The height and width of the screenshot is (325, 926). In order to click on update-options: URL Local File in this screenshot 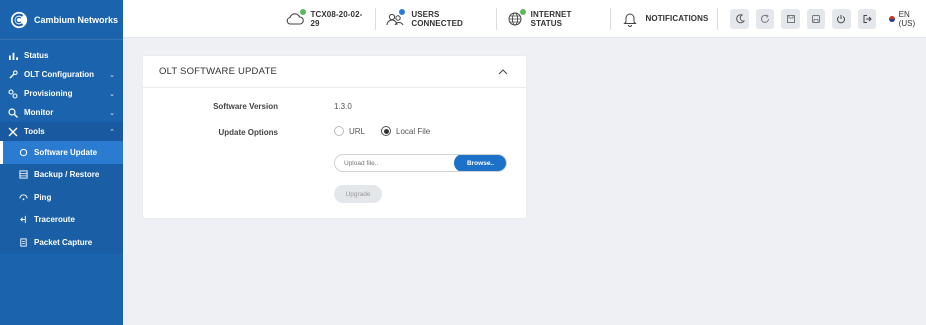, I will do `click(382, 131)`.